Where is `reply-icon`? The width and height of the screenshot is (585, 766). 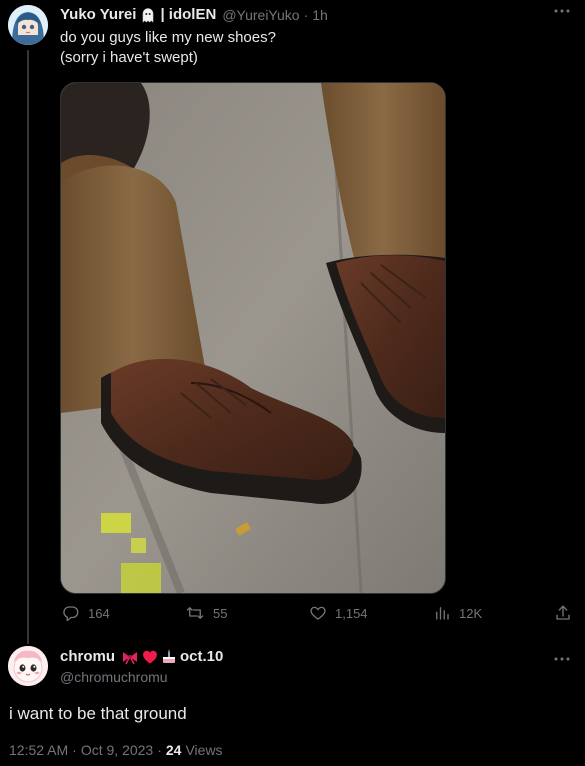
reply-icon is located at coordinates (71, 614).